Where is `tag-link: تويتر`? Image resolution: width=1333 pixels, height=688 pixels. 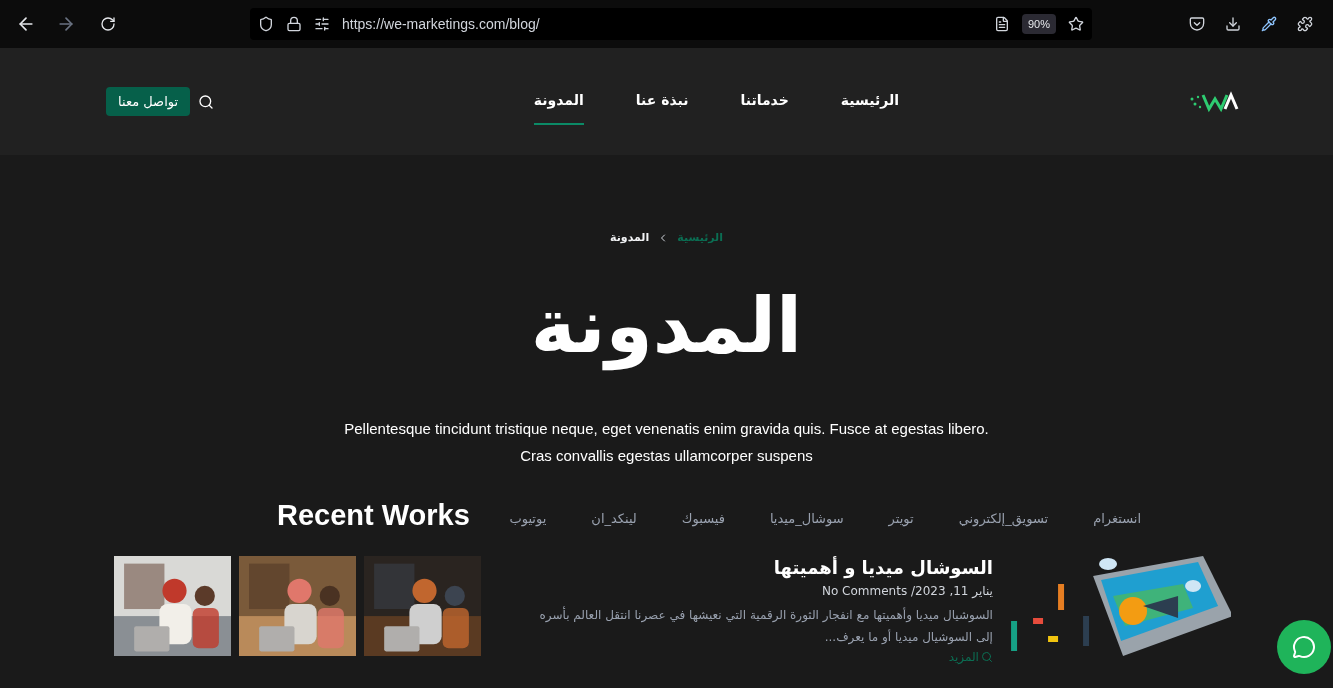
tag-link: تويتر is located at coordinates (901, 518).